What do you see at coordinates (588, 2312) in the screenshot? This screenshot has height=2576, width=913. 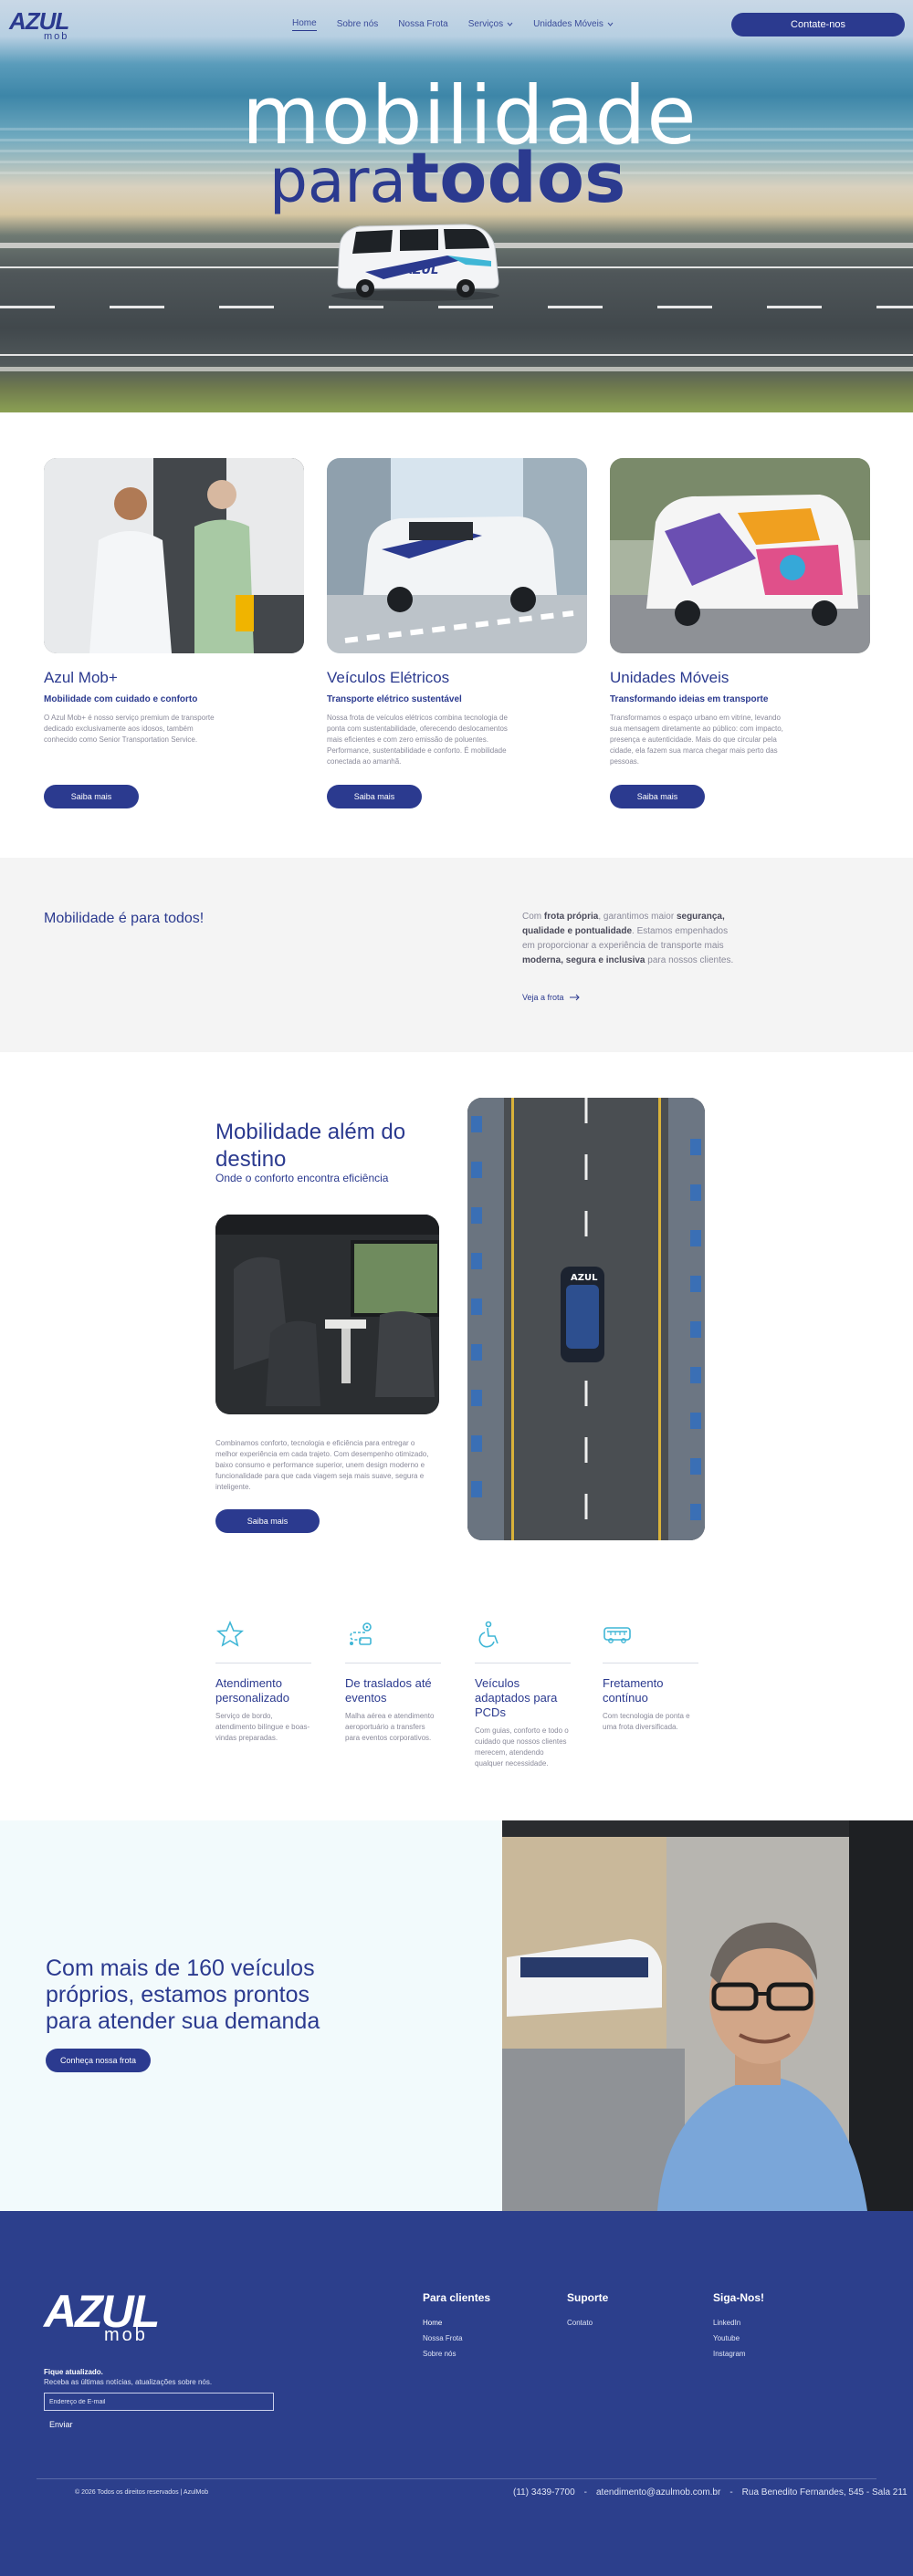 I see `footer-col-suporte: Suporte Contato` at bounding box center [588, 2312].